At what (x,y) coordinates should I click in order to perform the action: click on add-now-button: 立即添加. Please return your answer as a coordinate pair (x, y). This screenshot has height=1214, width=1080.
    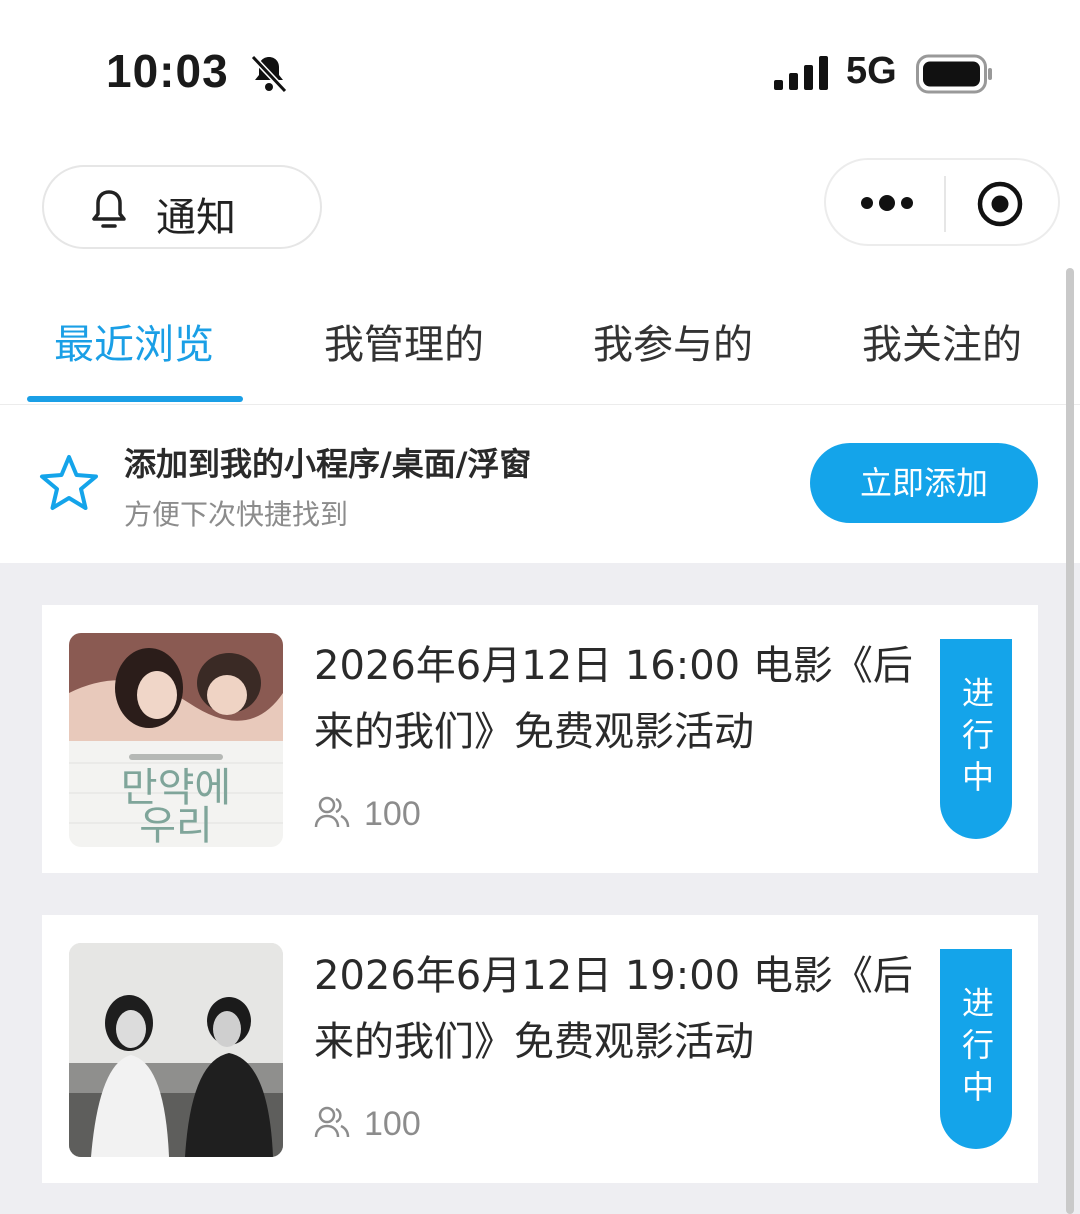
    Looking at the image, I should click on (924, 483).